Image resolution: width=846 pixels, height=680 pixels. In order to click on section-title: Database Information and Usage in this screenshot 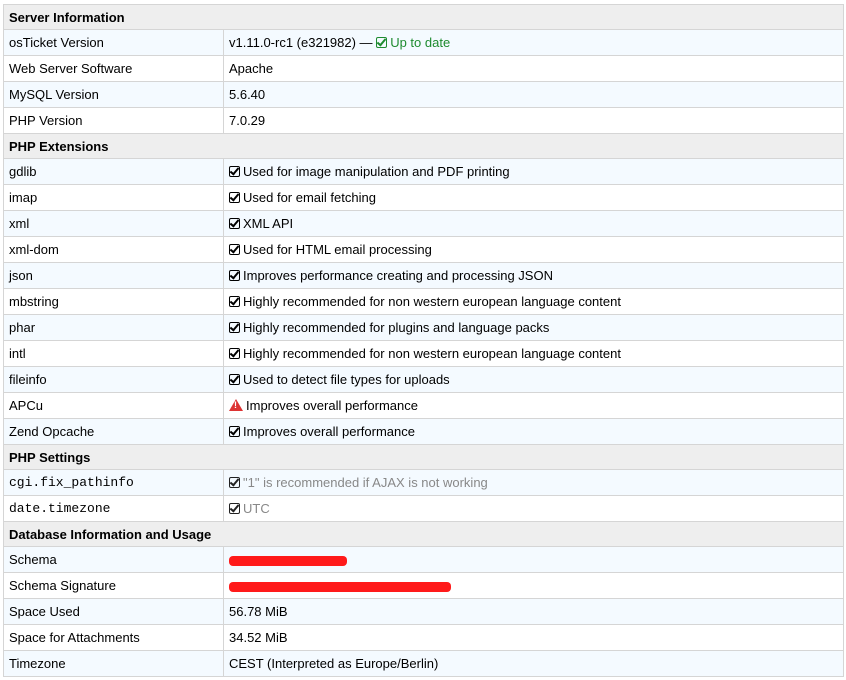, I will do `click(423, 534)`.